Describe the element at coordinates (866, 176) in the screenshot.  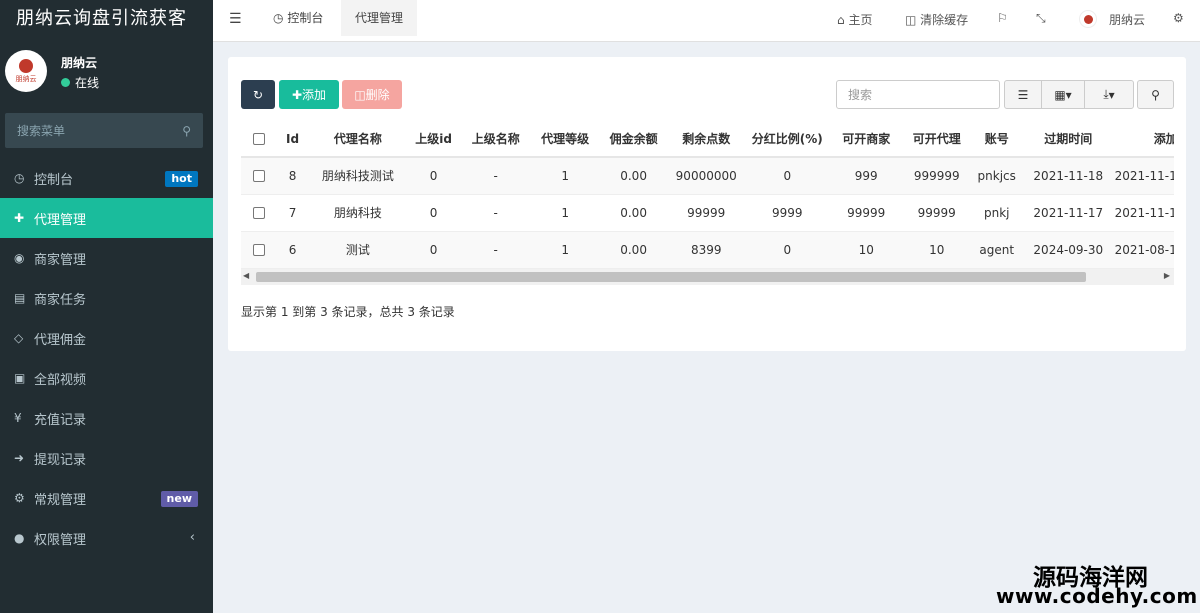
I see `table-cell: 999` at that location.